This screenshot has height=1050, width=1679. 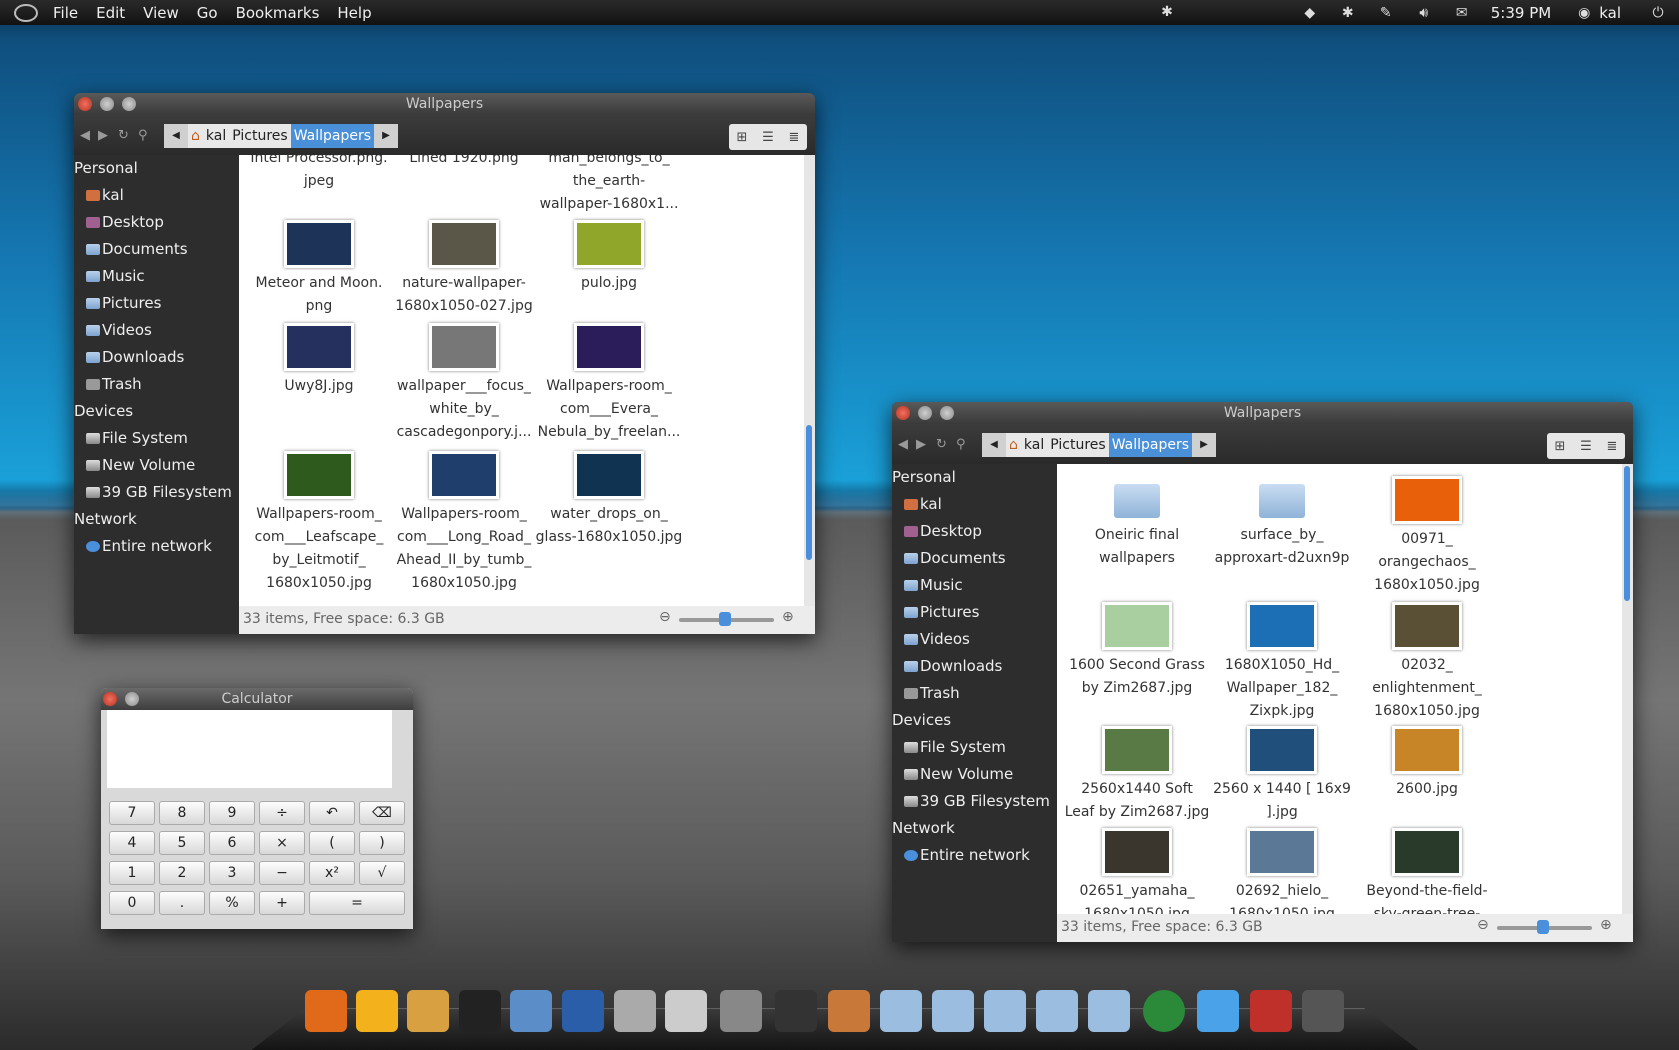 I want to click on menu-edit: Edit, so click(x=110, y=13).